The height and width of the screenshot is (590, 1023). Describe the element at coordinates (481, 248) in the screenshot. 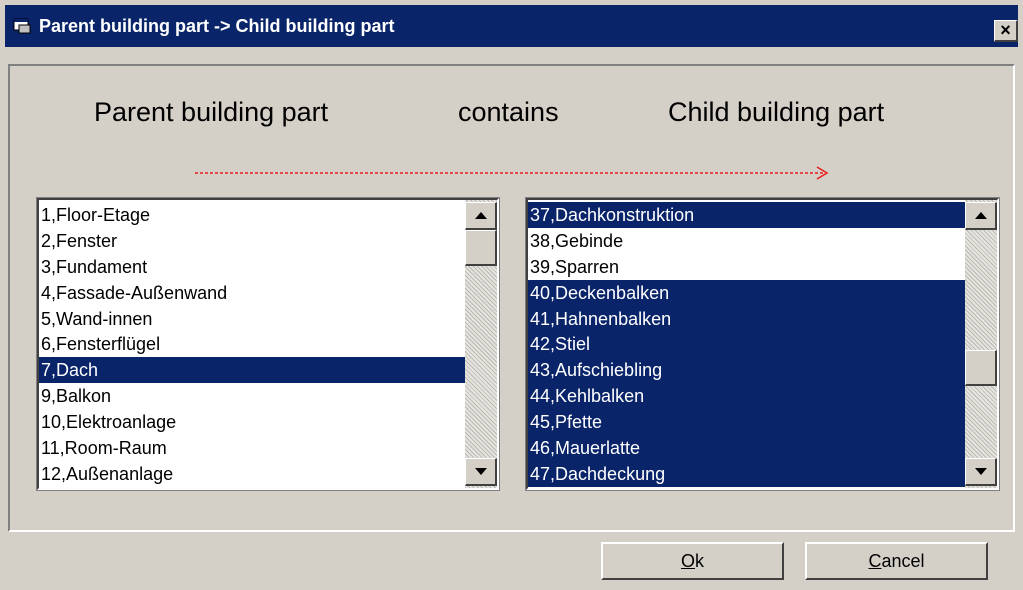

I see `parent-scroll-thumb` at that location.